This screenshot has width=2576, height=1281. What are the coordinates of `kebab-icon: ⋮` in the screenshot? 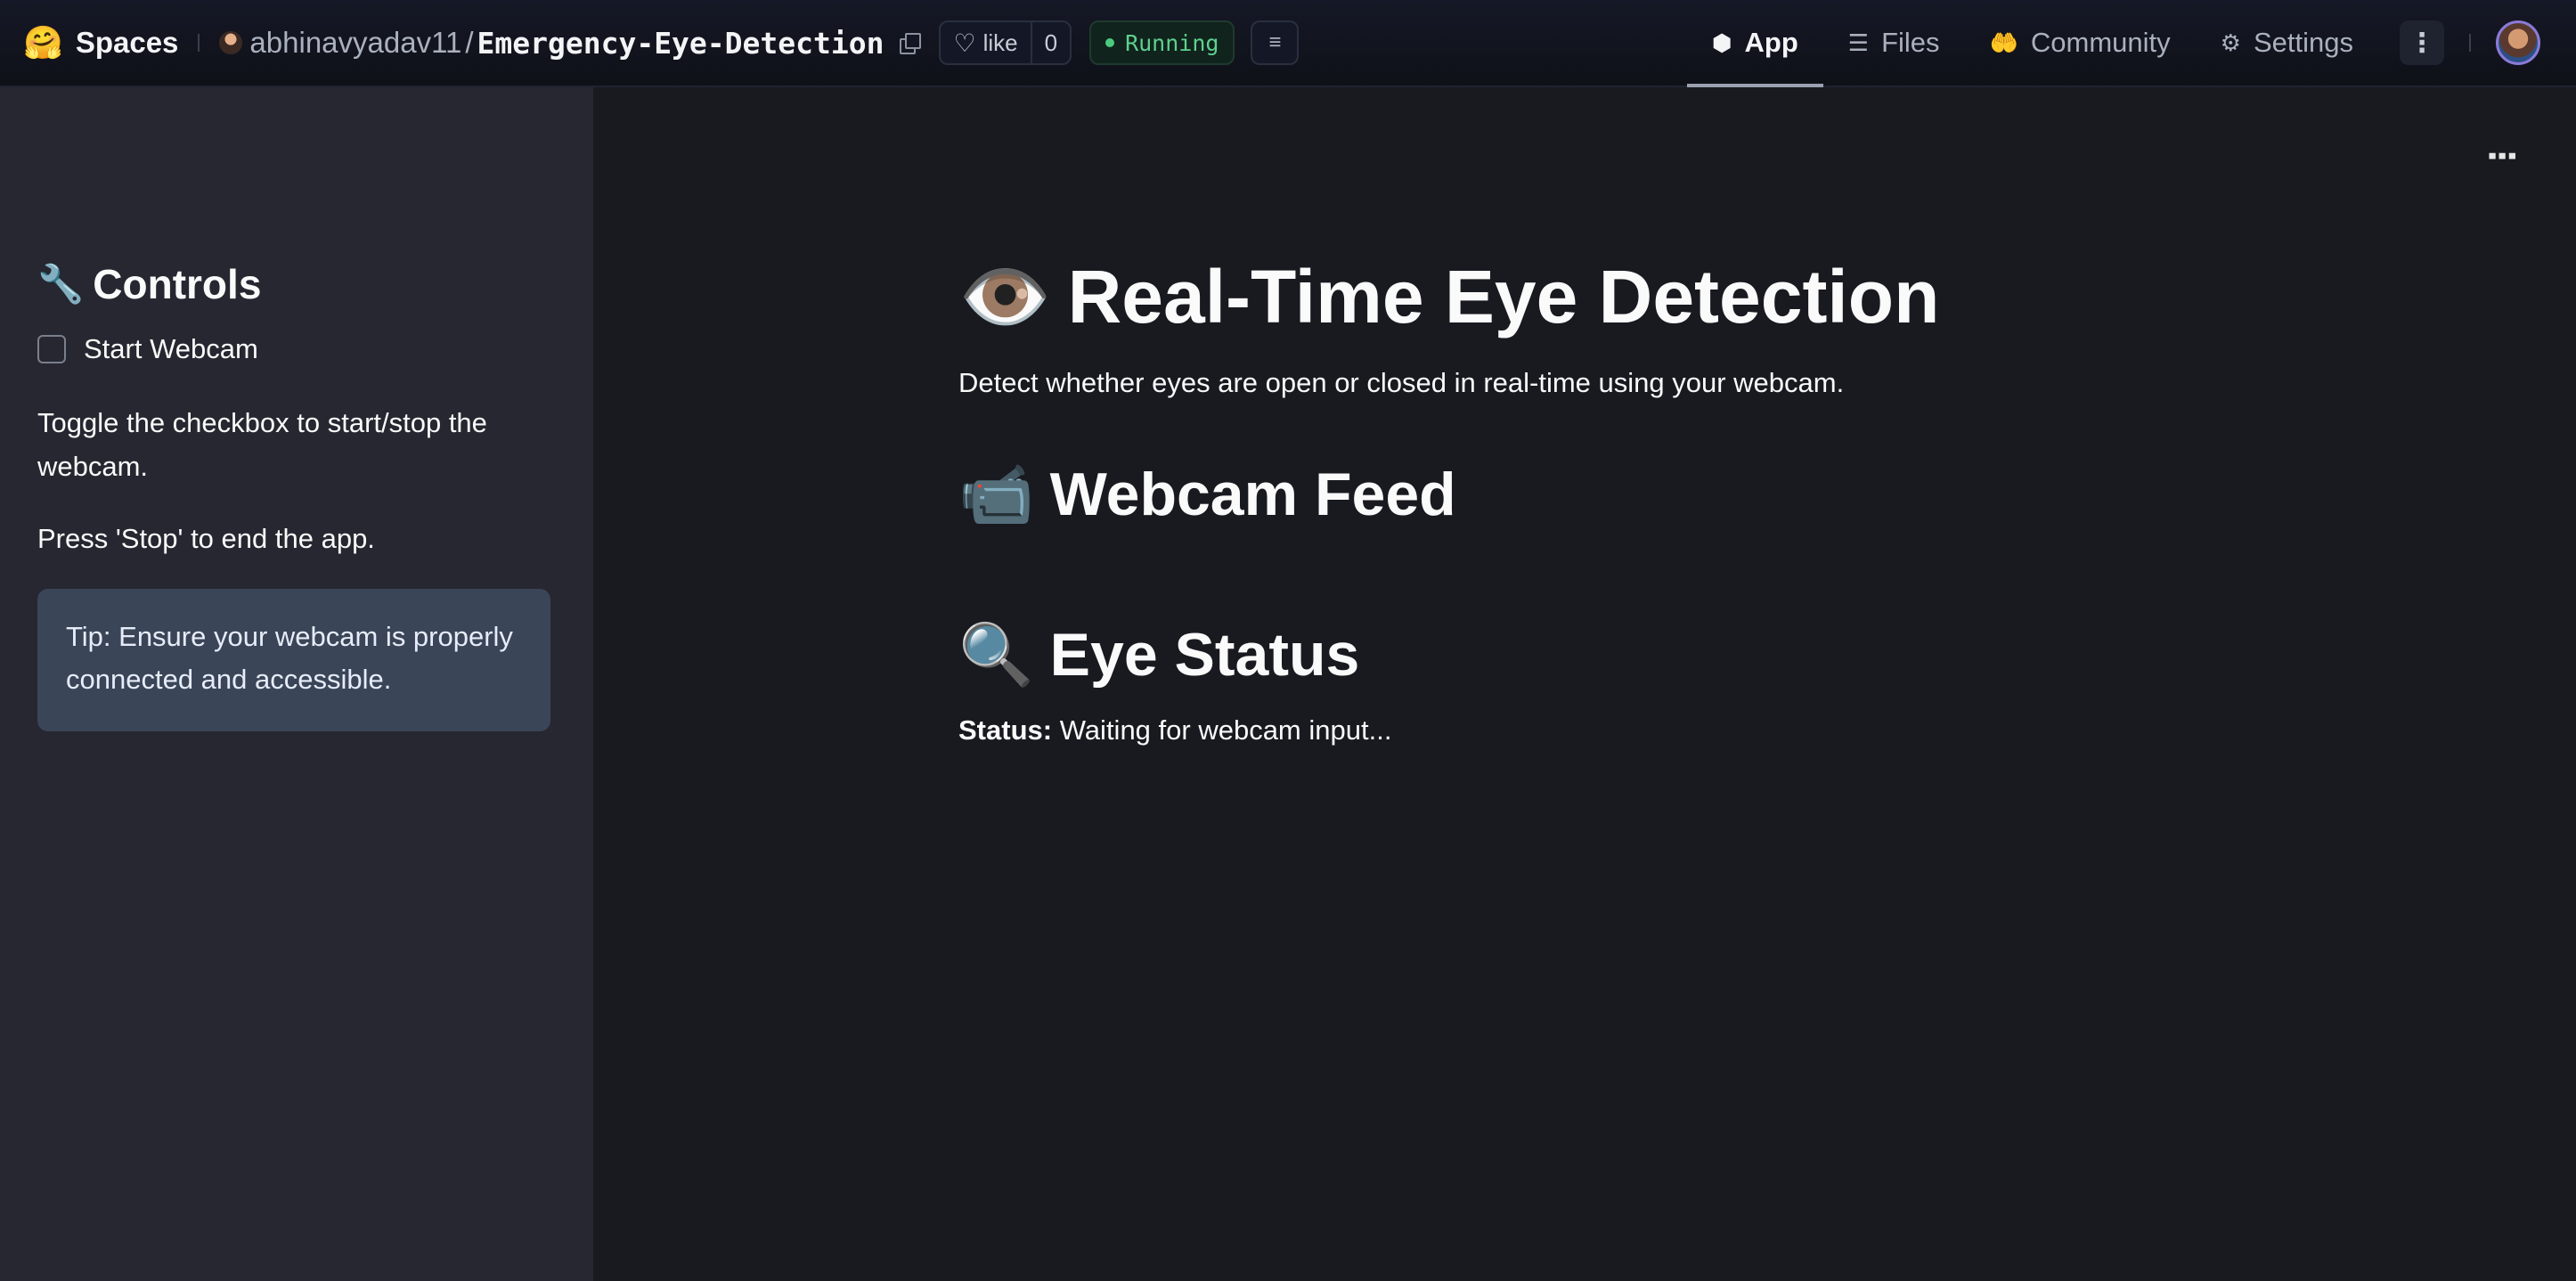 It's located at (2422, 43).